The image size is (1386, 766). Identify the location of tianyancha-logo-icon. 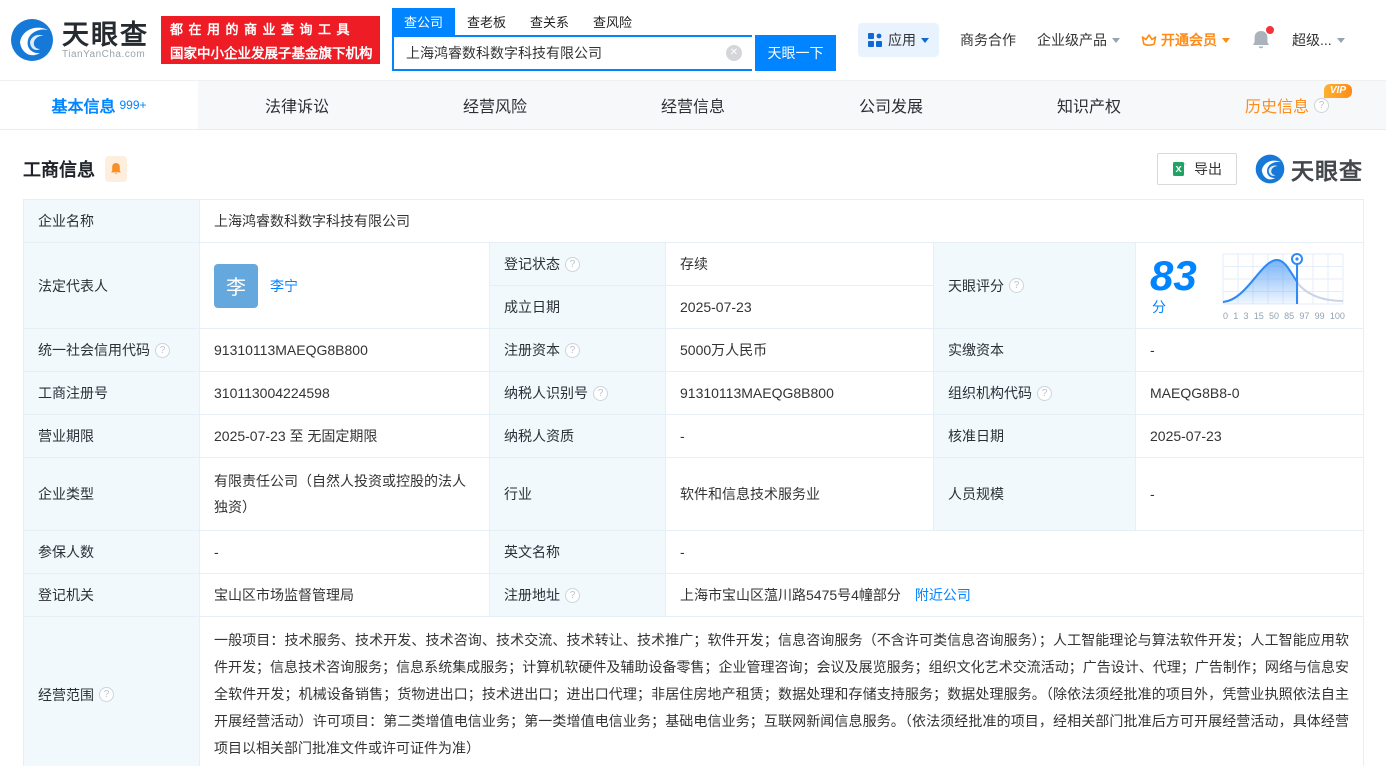
(1270, 169).